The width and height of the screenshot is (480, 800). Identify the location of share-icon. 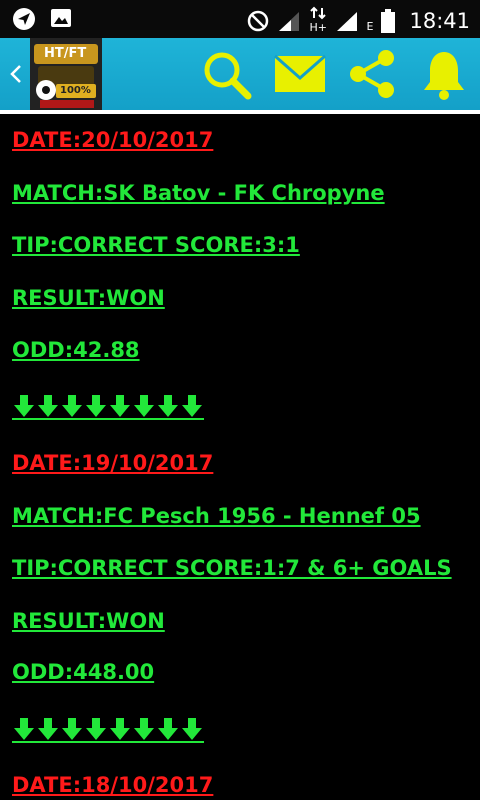
(372, 74).